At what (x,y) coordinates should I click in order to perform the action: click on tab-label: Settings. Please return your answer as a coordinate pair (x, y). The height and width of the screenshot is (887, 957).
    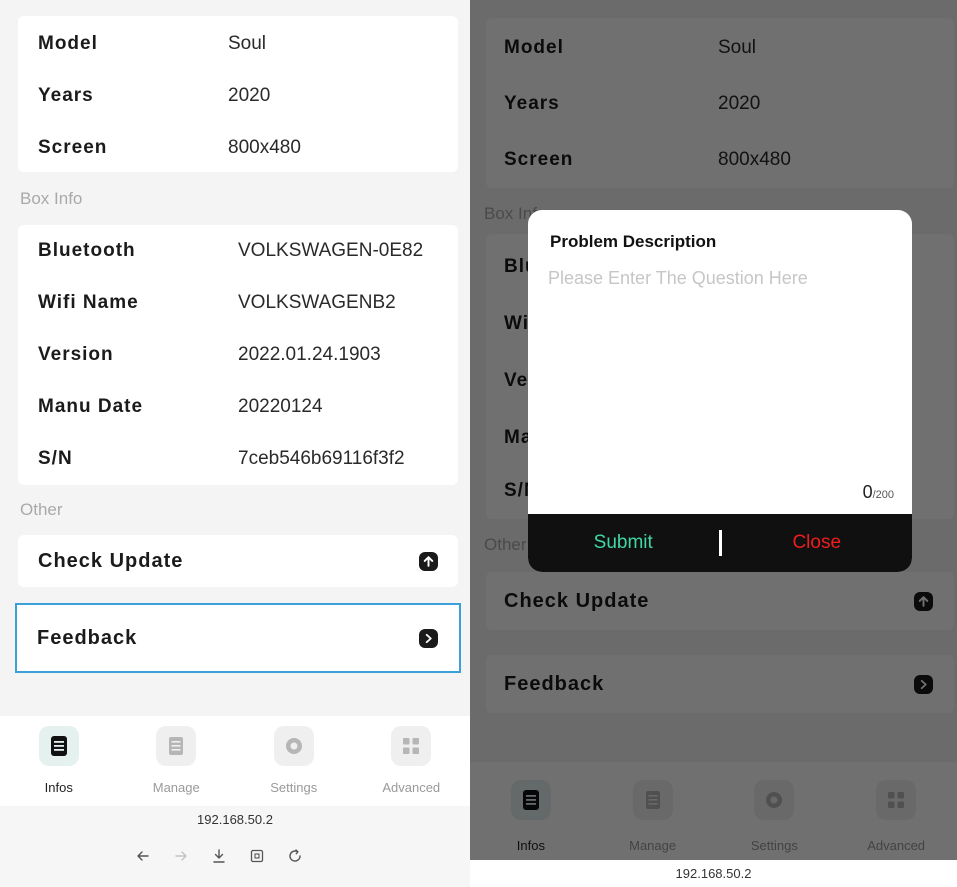
    Looking at the image, I should click on (294, 787).